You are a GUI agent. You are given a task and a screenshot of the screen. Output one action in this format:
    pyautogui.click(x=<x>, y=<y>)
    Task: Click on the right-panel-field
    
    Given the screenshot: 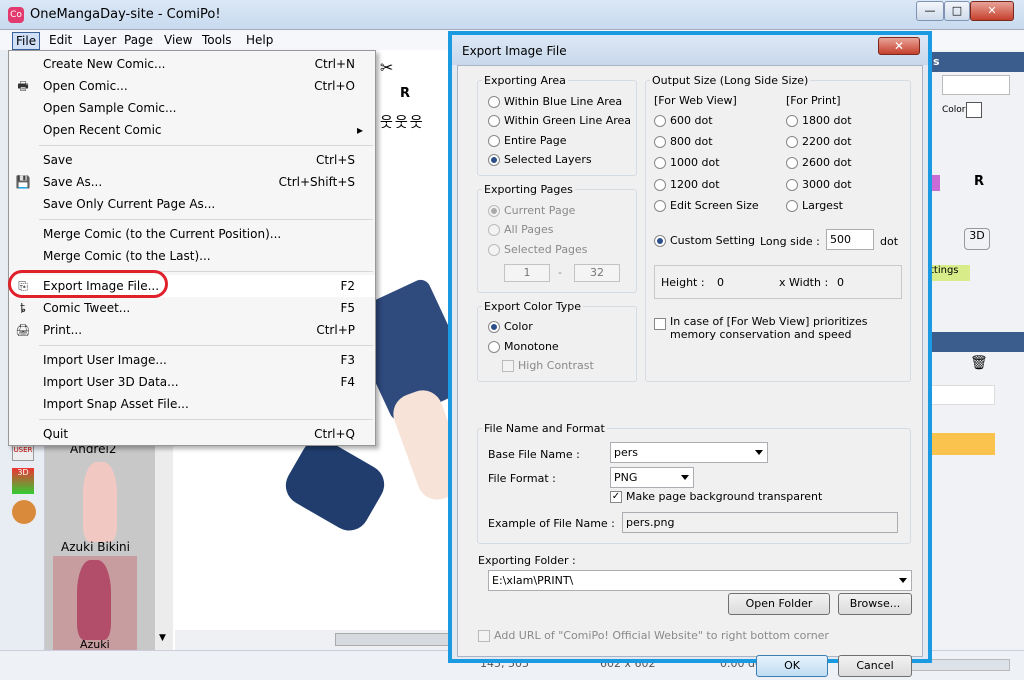 What is the action you would take?
    pyautogui.click(x=976, y=85)
    